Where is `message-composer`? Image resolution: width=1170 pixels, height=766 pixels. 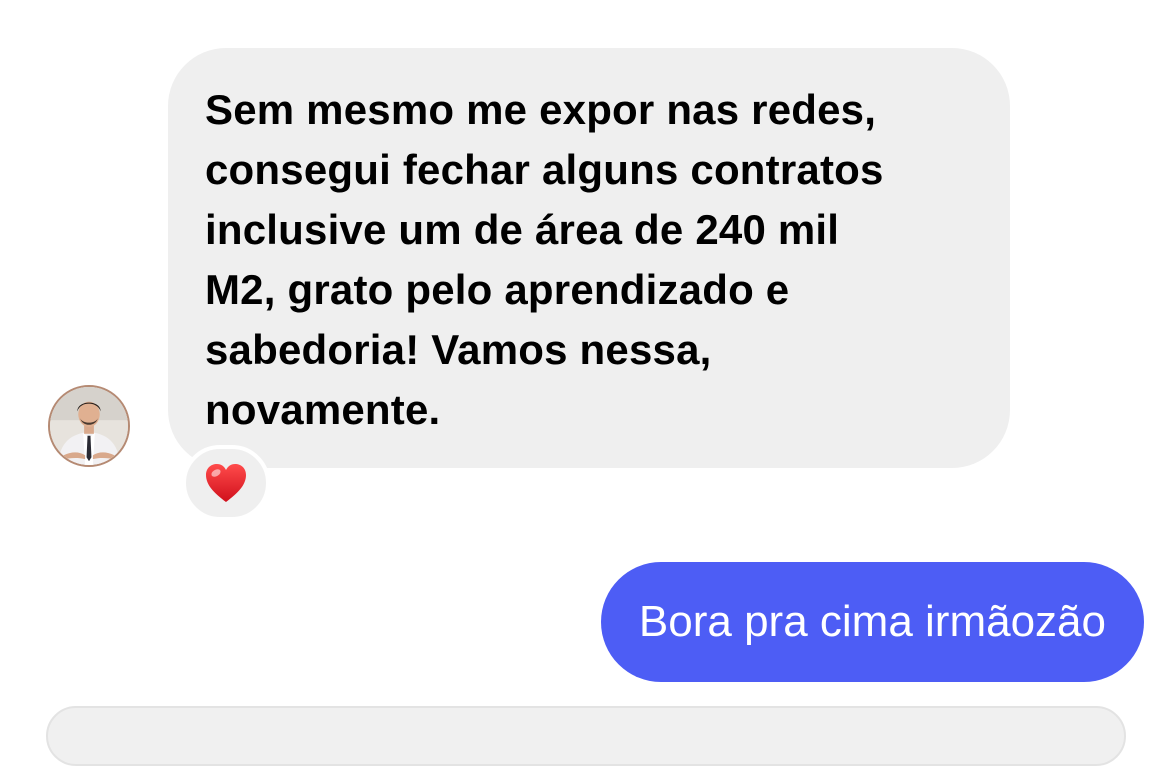 message-composer is located at coordinates (586, 736).